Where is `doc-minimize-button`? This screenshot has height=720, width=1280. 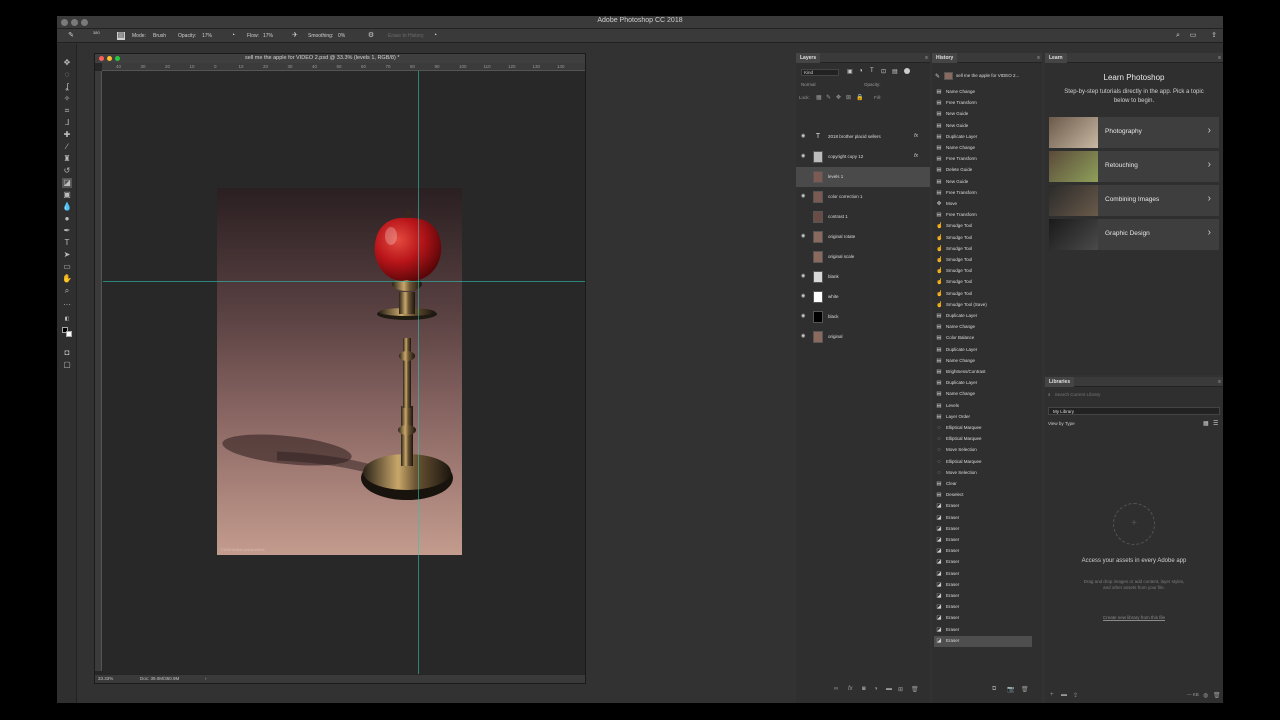
doc-minimize-button is located at coordinates (109, 58).